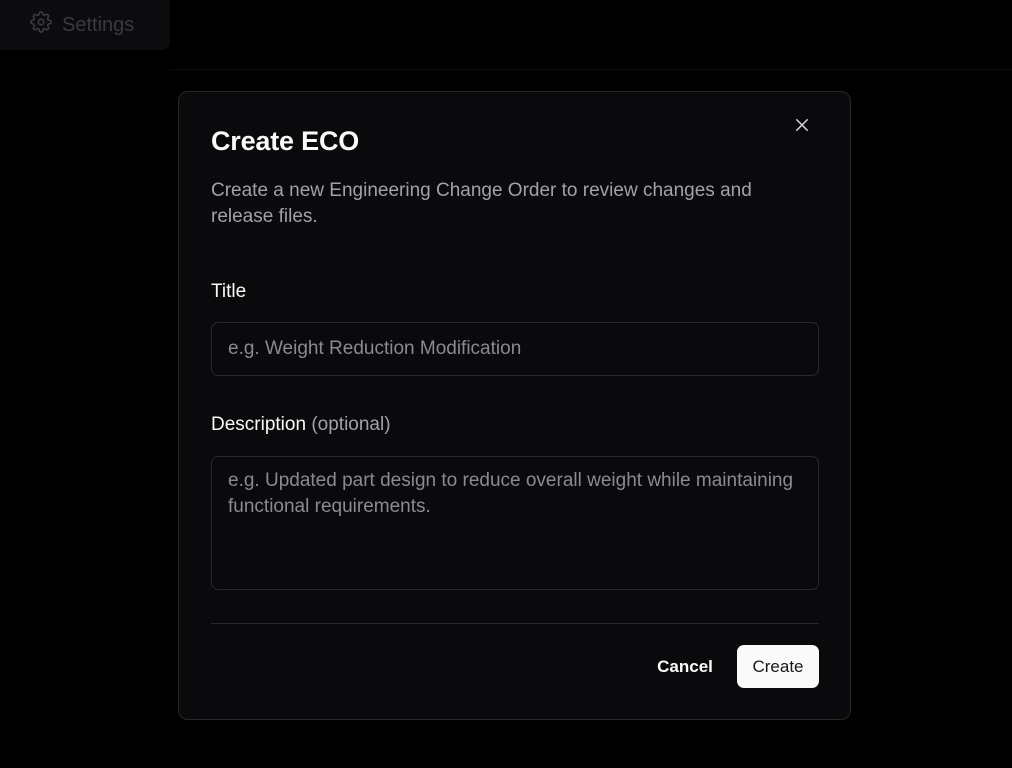 The height and width of the screenshot is (768, 1012). Describe the element at coordinates (515, 523) in the screenshot. I see `description-textarea` at that location.